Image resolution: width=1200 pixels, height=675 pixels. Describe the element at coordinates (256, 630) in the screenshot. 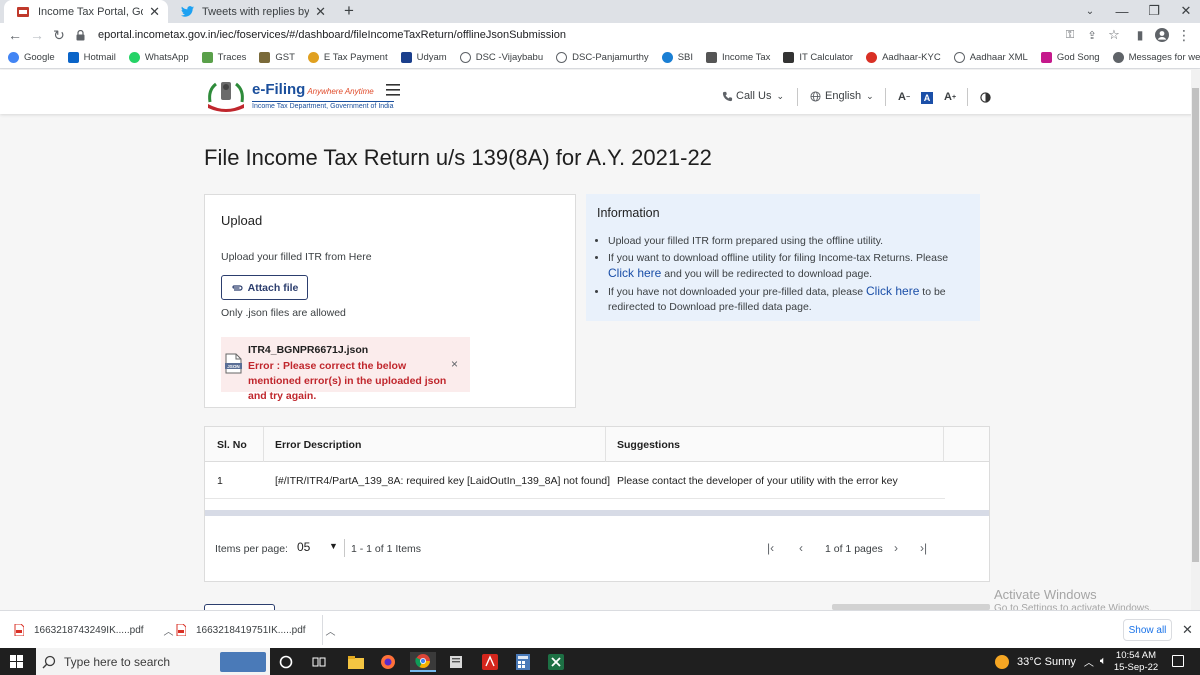

I see `download-item: 1663218419751IK.....pdf ︿` at that location.